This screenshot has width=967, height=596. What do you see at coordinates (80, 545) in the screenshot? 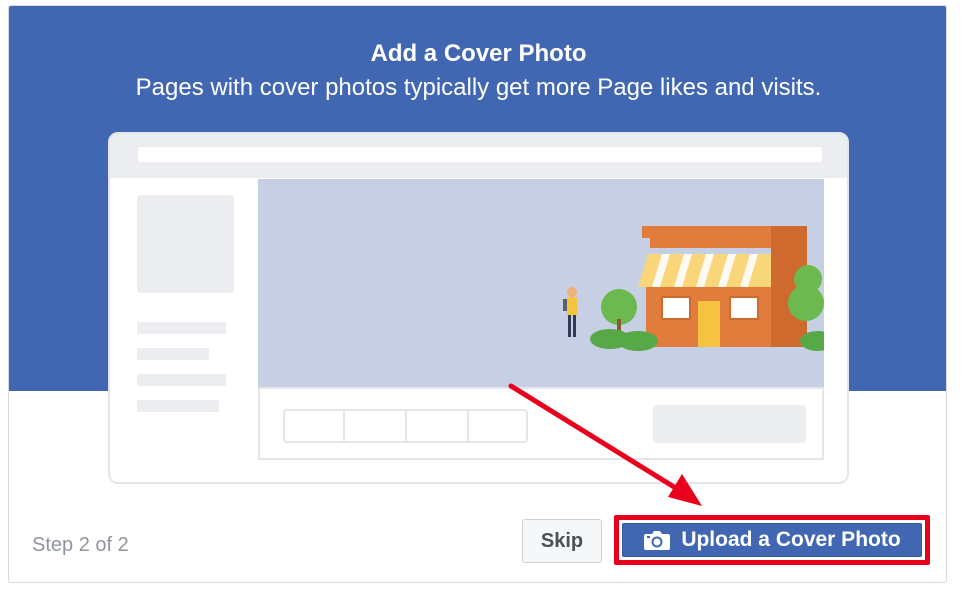
I see `step-indicator: Step 2 of 2` at bounding box center [80, 545].